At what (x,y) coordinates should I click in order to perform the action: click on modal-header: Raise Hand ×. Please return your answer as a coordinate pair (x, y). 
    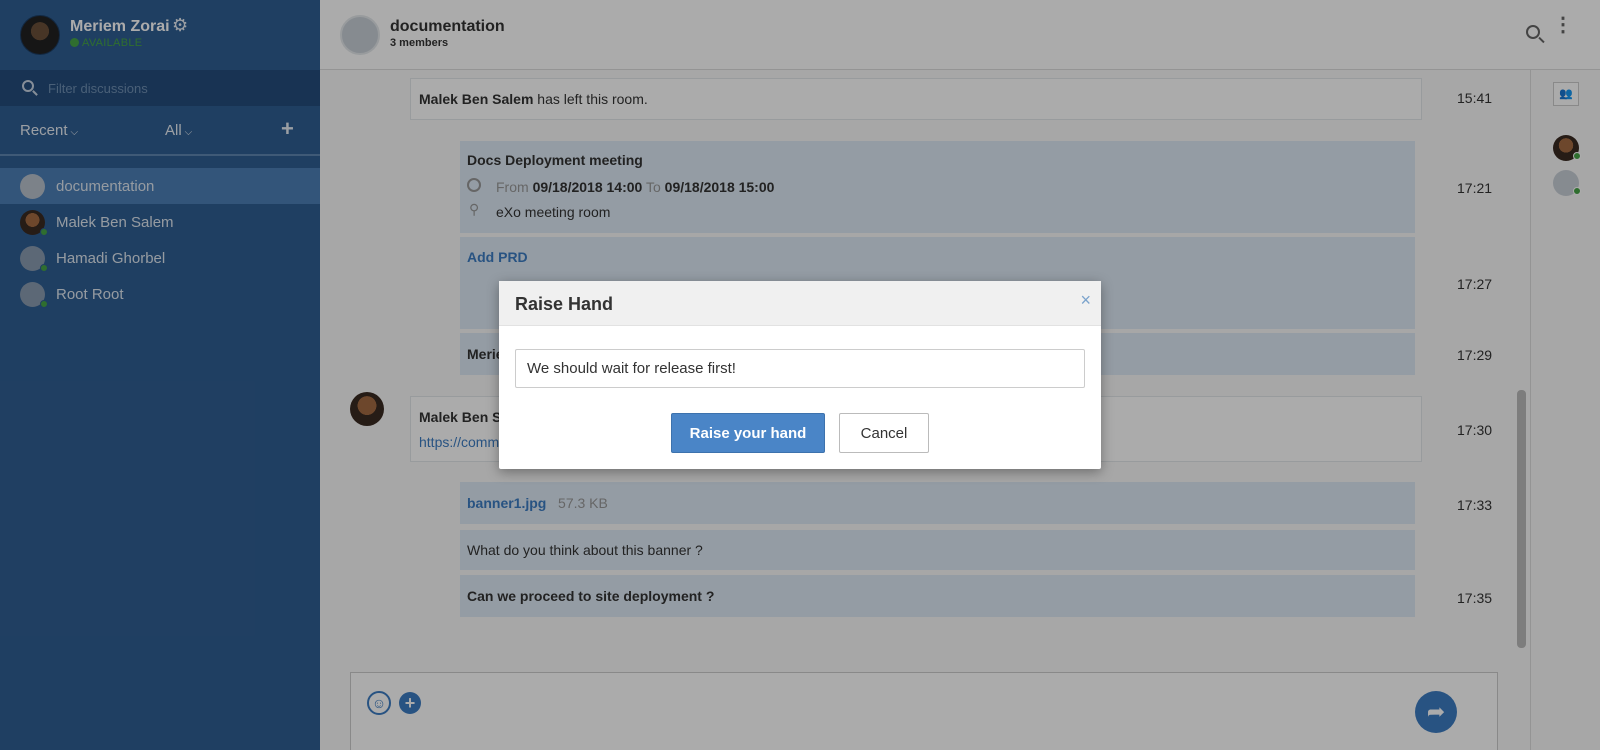
    Looking at the image, I should click on (800, 303).